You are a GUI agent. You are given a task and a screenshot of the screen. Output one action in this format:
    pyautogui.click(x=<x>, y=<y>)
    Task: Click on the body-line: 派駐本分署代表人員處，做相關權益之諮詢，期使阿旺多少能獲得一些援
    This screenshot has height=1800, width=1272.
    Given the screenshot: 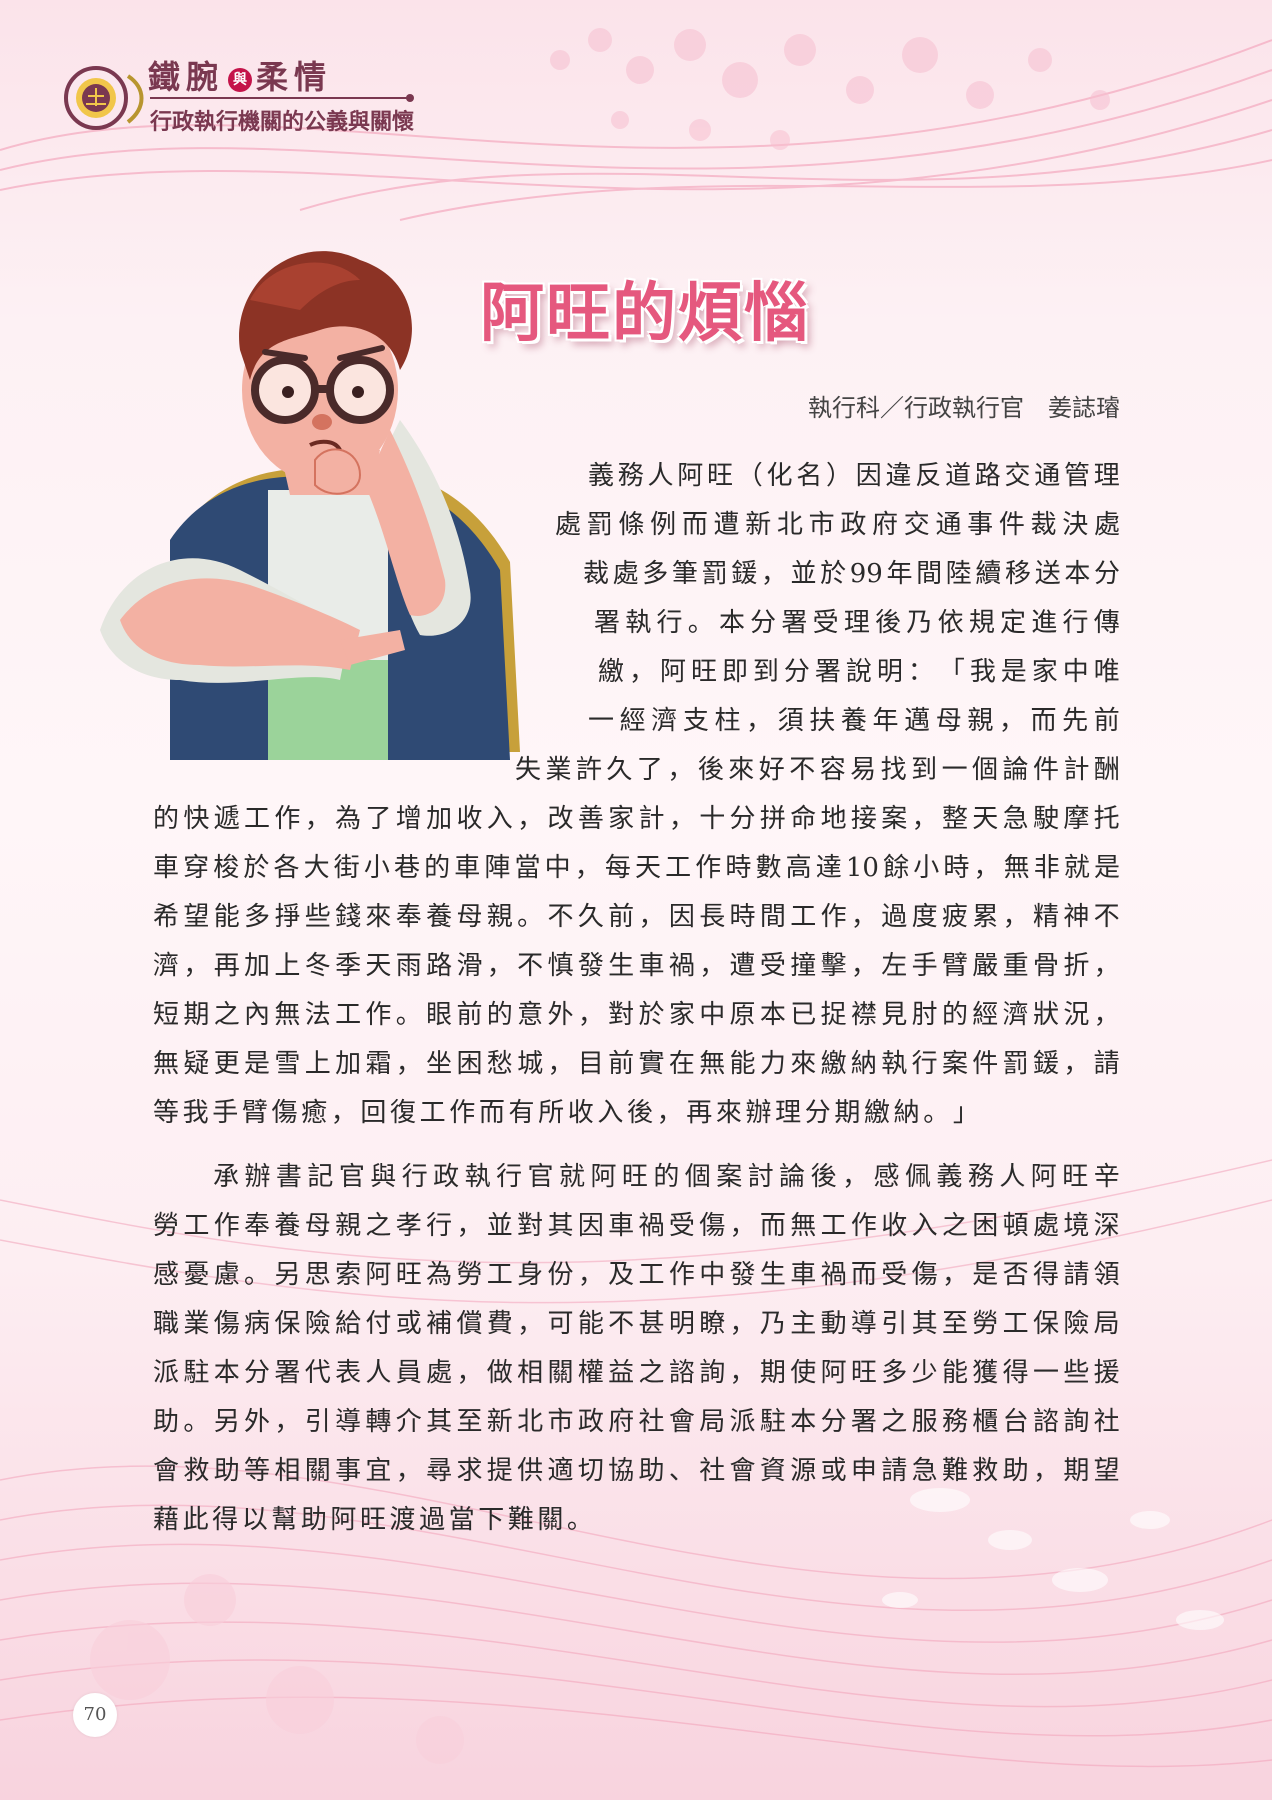 What is the action you would take?
    pyautogui.click(x=636, y=1373)
    